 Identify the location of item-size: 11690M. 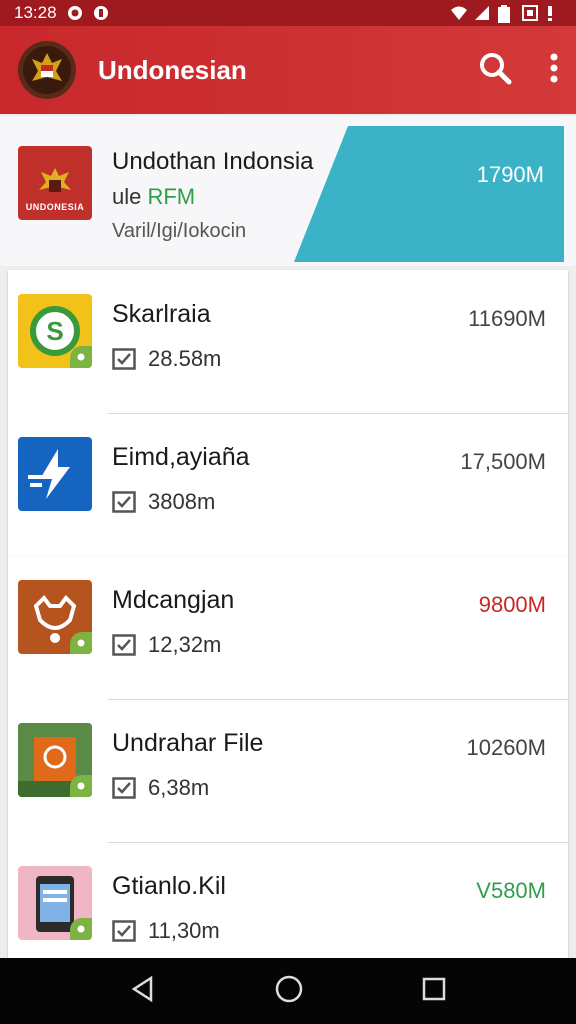
(507, 318).